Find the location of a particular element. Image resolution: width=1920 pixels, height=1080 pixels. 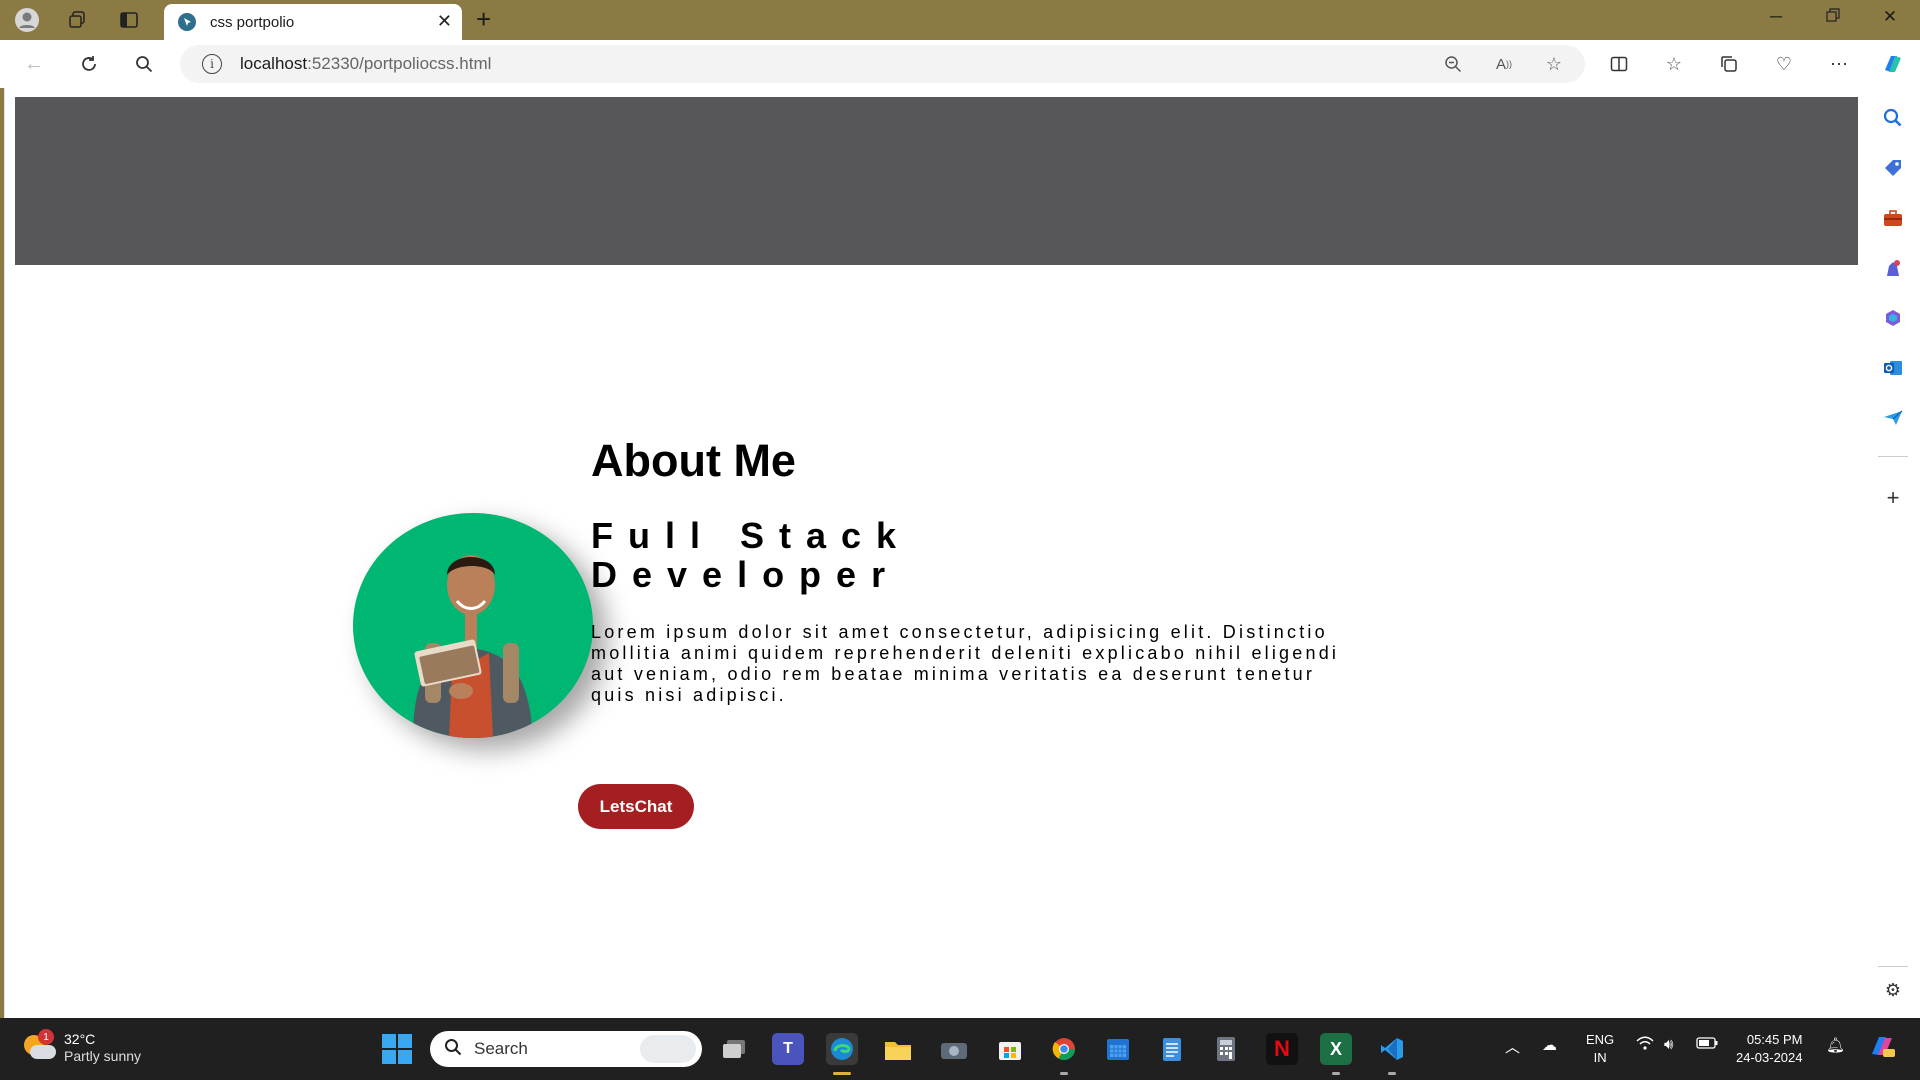

wifi-icon is located at coordinates (1645, 1045).